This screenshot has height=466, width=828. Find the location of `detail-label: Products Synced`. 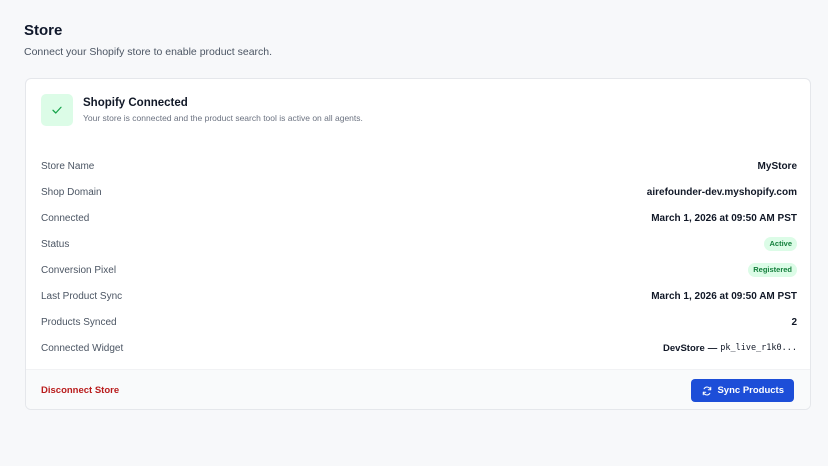

detail-label: Products Synced is located at coordinates (79, 322).